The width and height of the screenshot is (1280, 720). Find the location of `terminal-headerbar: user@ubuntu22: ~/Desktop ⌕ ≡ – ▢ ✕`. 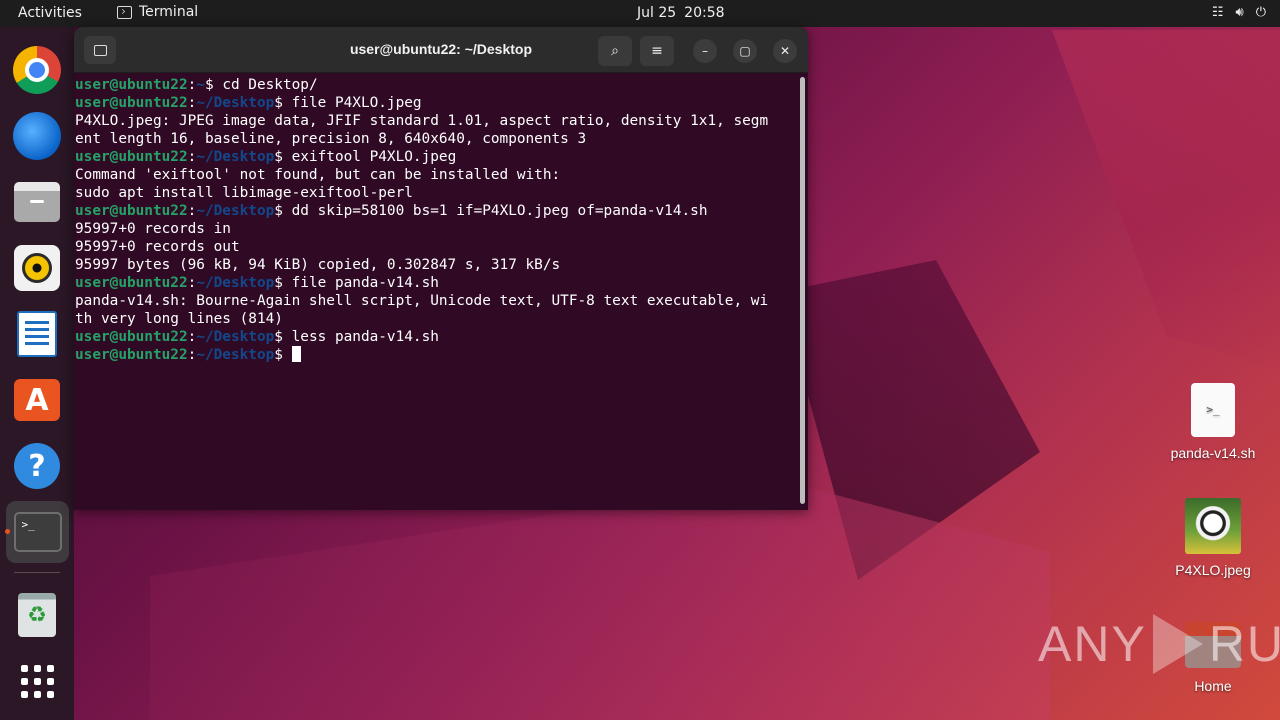

terminal-headerbar: user@ubuntu22: ~/Desktop ⌕ ≡ – ▢ ✕ is located at coordinates (441, 50).